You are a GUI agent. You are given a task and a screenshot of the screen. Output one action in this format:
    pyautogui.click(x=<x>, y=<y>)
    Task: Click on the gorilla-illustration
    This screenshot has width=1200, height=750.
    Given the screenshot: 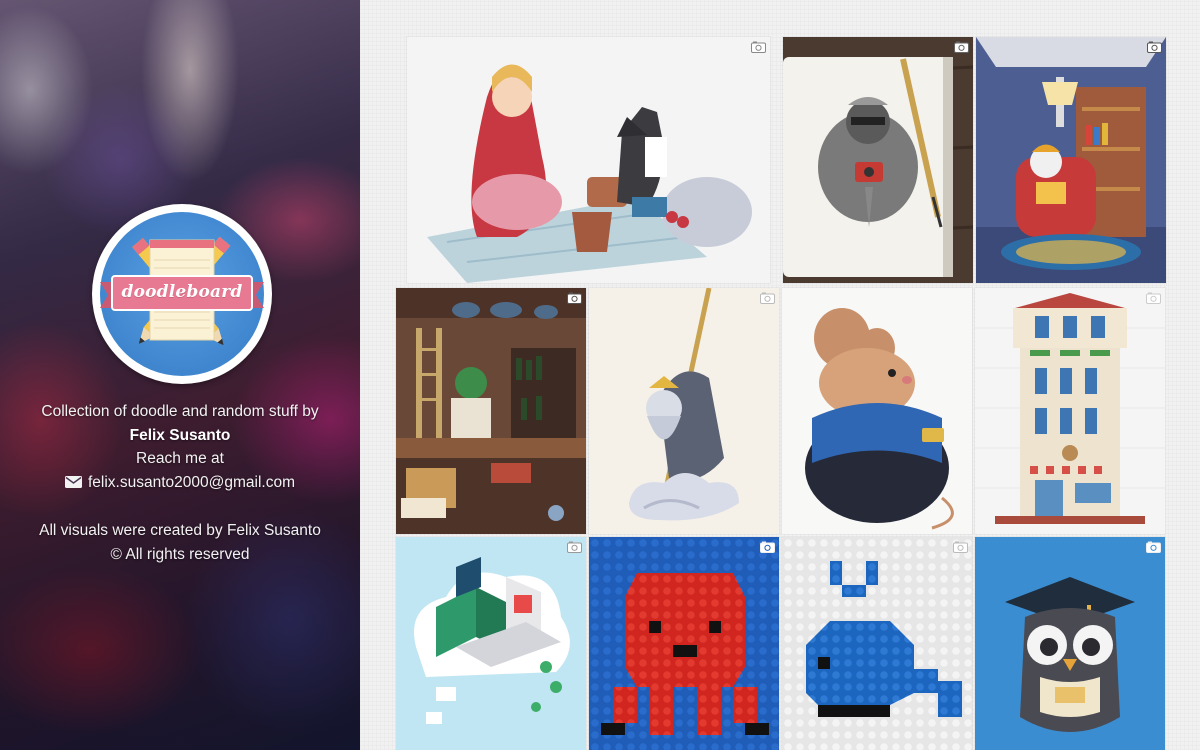 What is the action you would take?
    pyautogui.click(x=878, y=160)
    